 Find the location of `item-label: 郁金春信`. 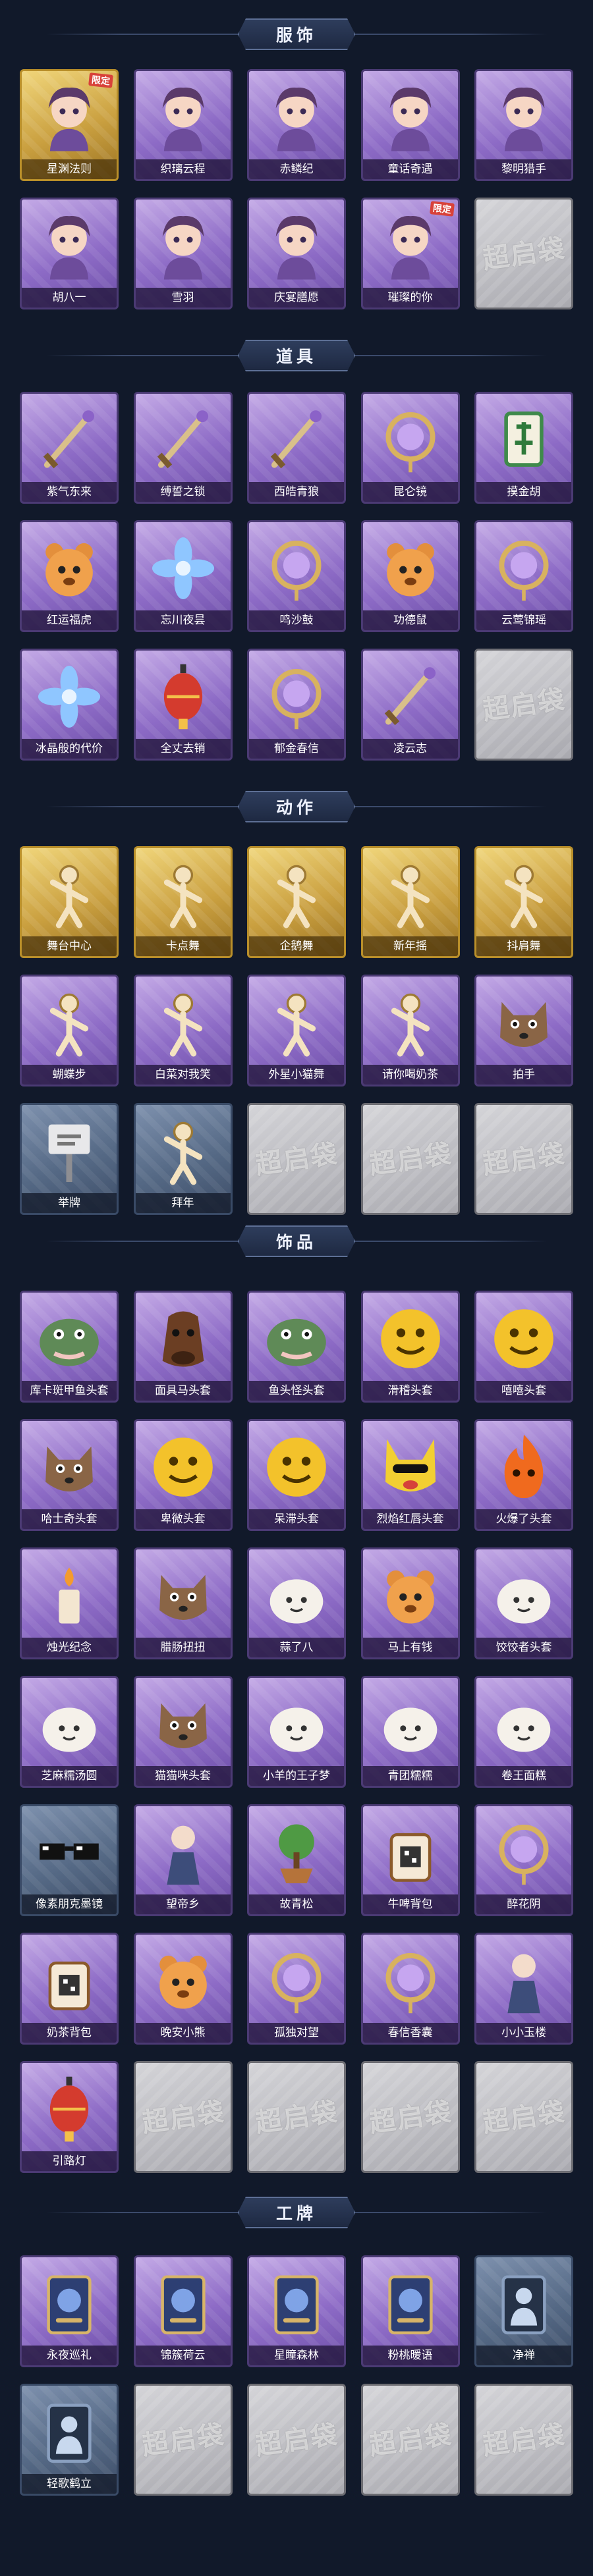

item-label: 郁金春信 is located at coordinates (296, 749).